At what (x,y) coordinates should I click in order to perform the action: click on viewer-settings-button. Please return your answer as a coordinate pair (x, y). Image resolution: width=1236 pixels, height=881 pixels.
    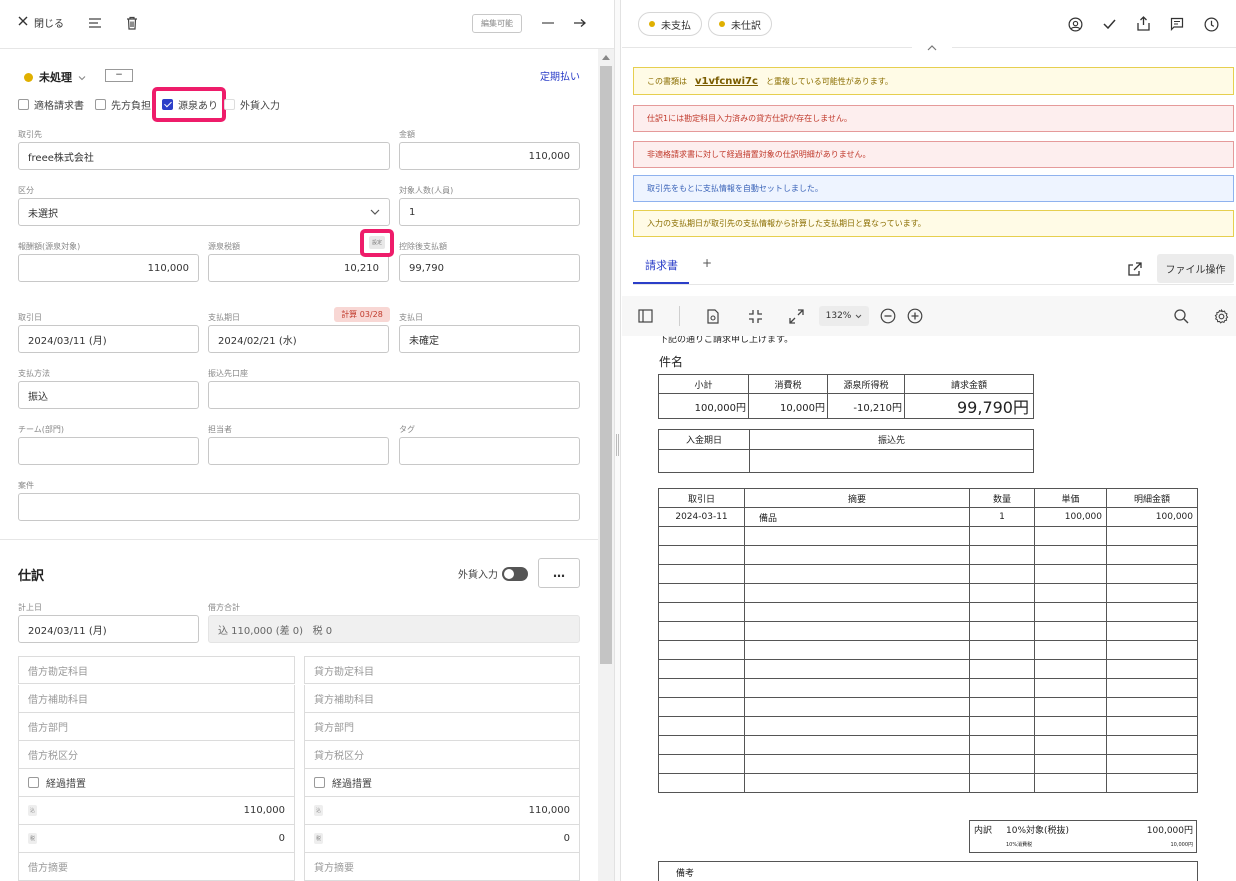
    Looking at the image, I should click on (1221, 316).